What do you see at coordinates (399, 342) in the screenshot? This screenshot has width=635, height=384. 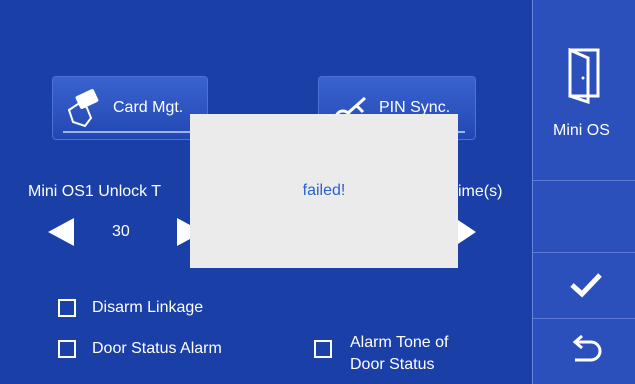 I see `alarm-tone-label-line1: Alarm Tone of` at bounding box center [399, 342].